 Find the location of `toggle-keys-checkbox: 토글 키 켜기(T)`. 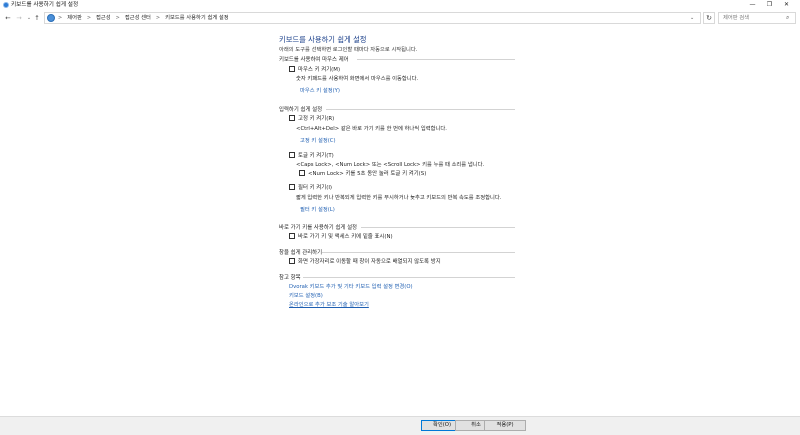

toggle-keys-checkbox: 토글 키 켜기(T) is located at coordinates (311, 155).